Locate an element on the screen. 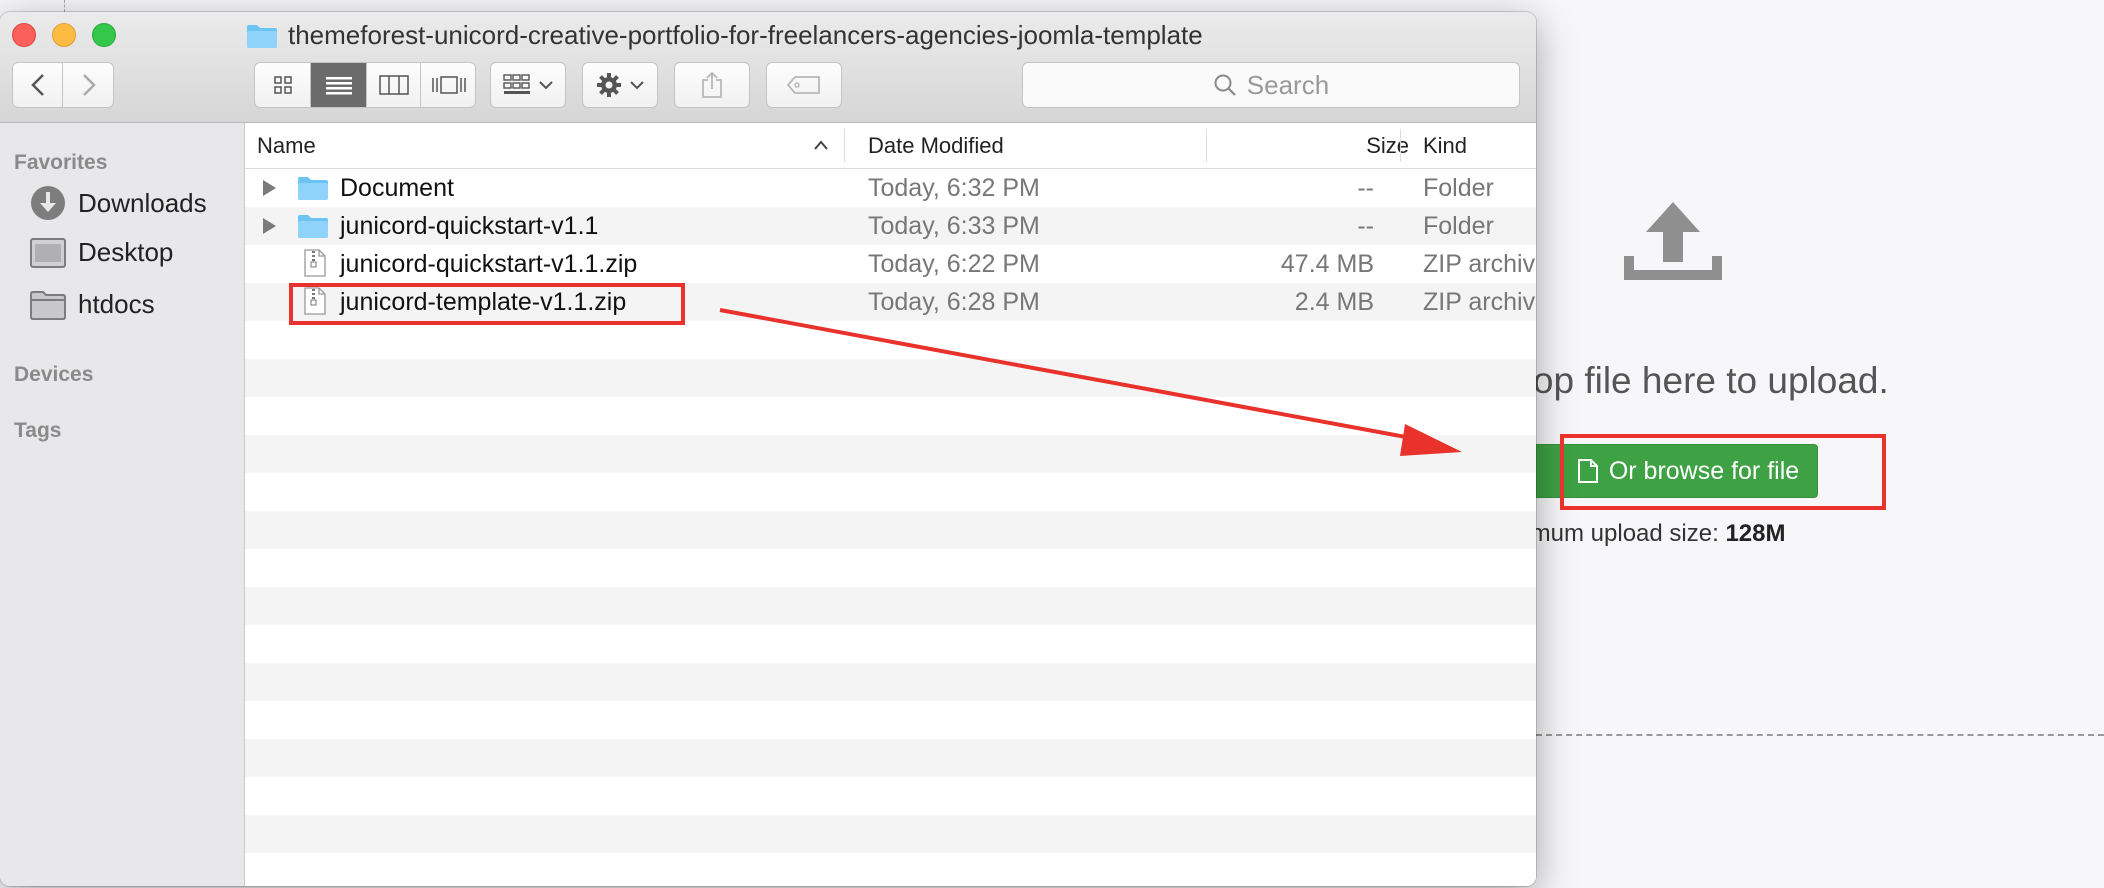 This screenshot has height=888, width=2104. forward-button is located at coordinates (89, 85).